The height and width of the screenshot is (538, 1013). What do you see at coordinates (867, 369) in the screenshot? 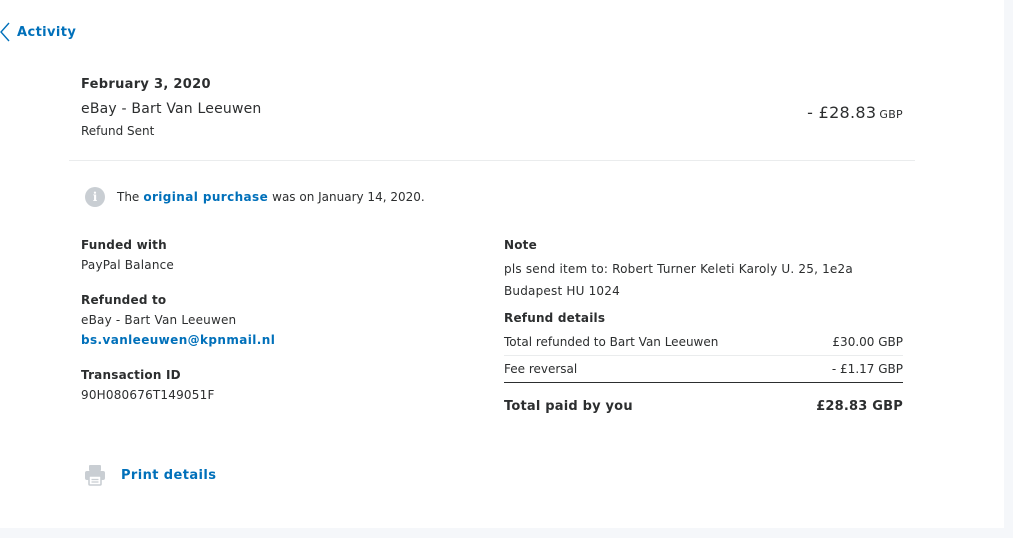
I see `refund-row-value: - £1.17 GBP` at bounding box center [867, 369].